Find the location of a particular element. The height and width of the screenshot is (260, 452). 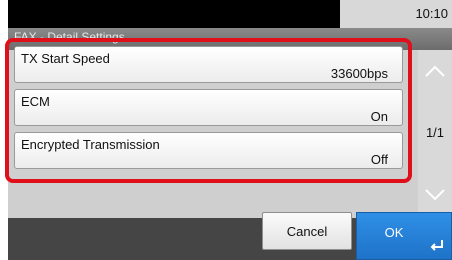

chevron-up-icon is located at coordinates (435, 71).